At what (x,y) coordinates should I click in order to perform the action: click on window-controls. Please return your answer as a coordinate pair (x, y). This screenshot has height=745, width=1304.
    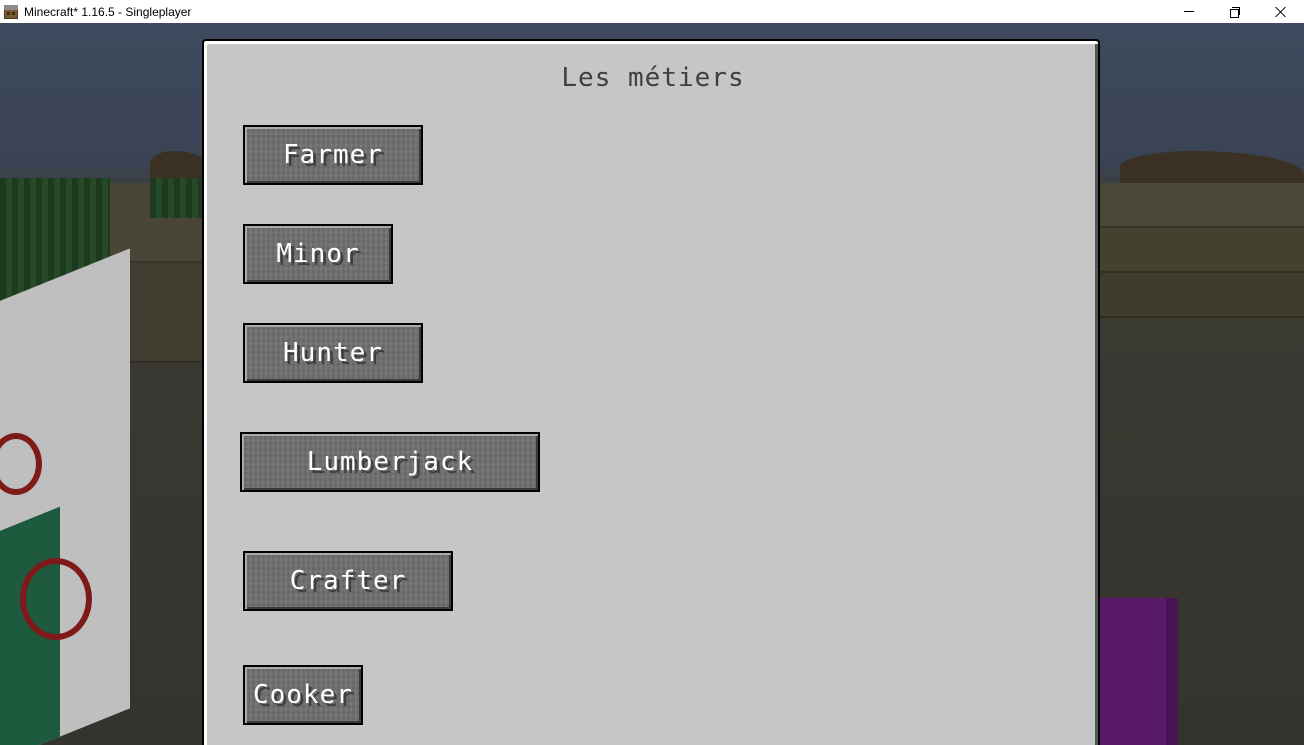
    Looking at the image, I should click on (1235, 11).